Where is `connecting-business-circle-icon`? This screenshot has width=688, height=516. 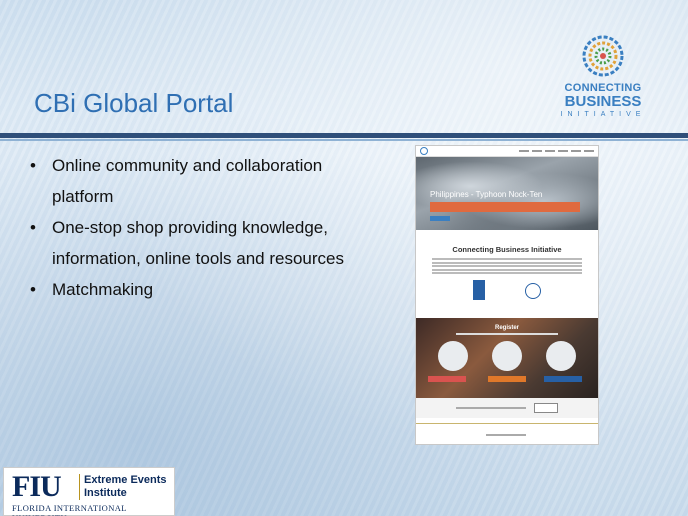
connecting-business-circle-icon is located at coordinates (603, 56).